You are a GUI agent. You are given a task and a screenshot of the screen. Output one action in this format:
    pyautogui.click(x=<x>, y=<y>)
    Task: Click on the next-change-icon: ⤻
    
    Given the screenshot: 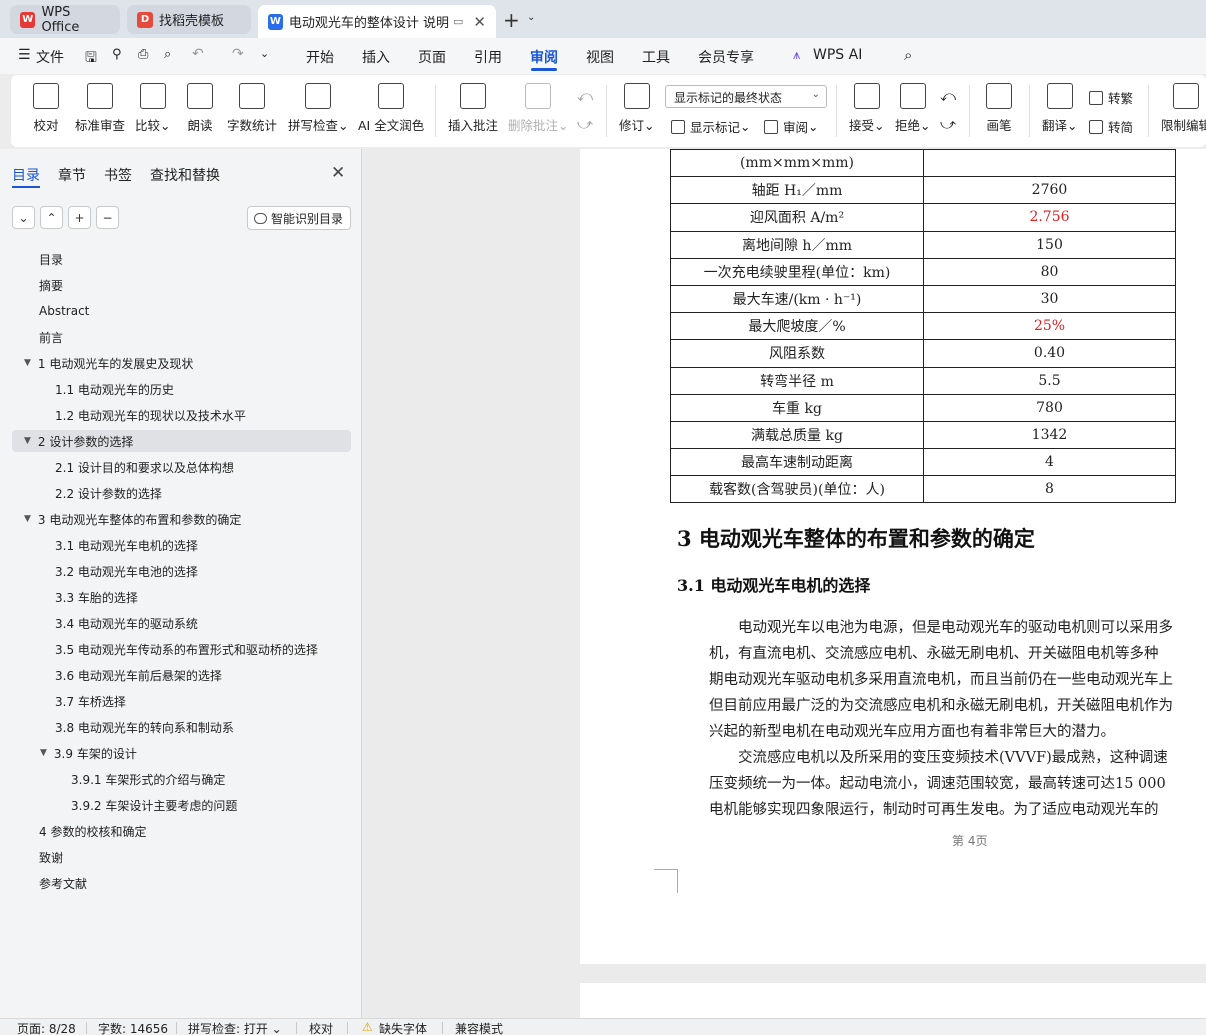 What is the action you would take?
    pyautogui.click(x=948, y=124)
    